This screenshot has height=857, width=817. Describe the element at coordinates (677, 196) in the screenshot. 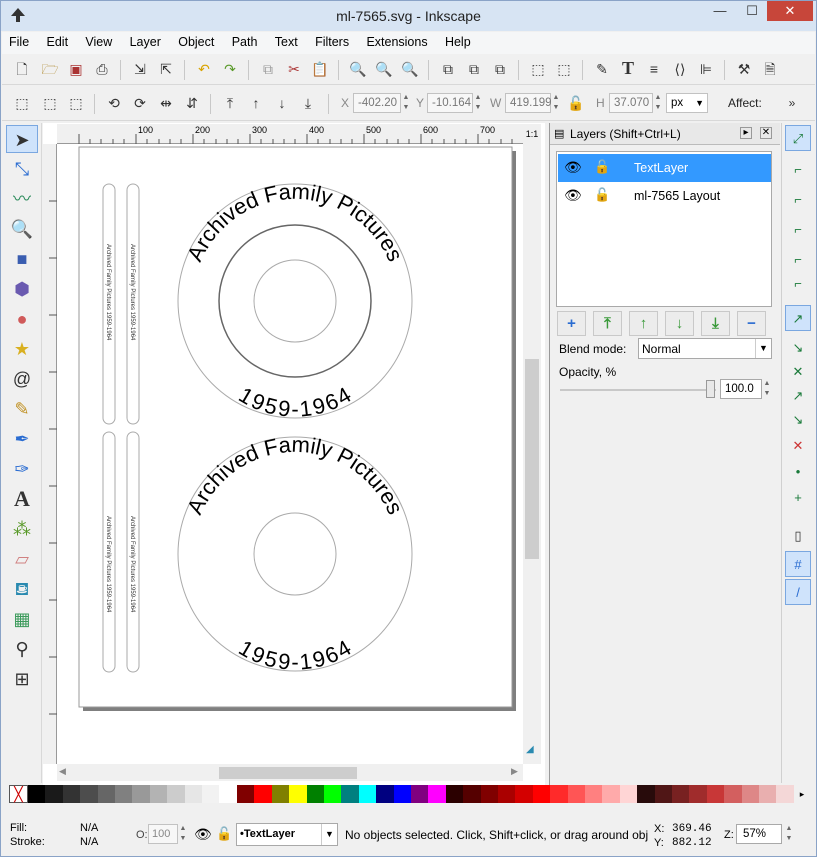

I see `layer-name: ml-7565 Layout` at that location.